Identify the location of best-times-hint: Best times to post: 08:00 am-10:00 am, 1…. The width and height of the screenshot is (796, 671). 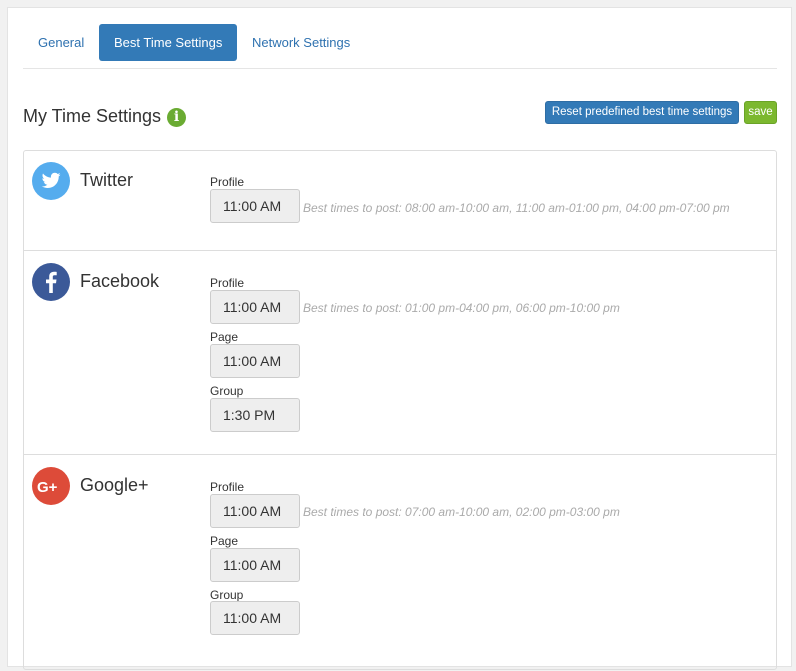
(516, 208).